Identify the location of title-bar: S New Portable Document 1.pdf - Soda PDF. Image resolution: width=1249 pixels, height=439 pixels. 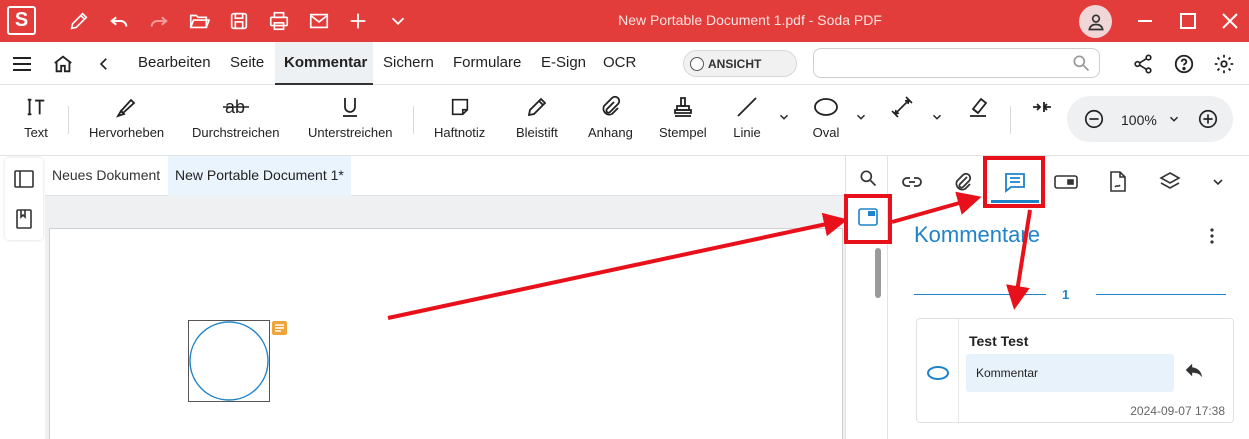
(624, 21).